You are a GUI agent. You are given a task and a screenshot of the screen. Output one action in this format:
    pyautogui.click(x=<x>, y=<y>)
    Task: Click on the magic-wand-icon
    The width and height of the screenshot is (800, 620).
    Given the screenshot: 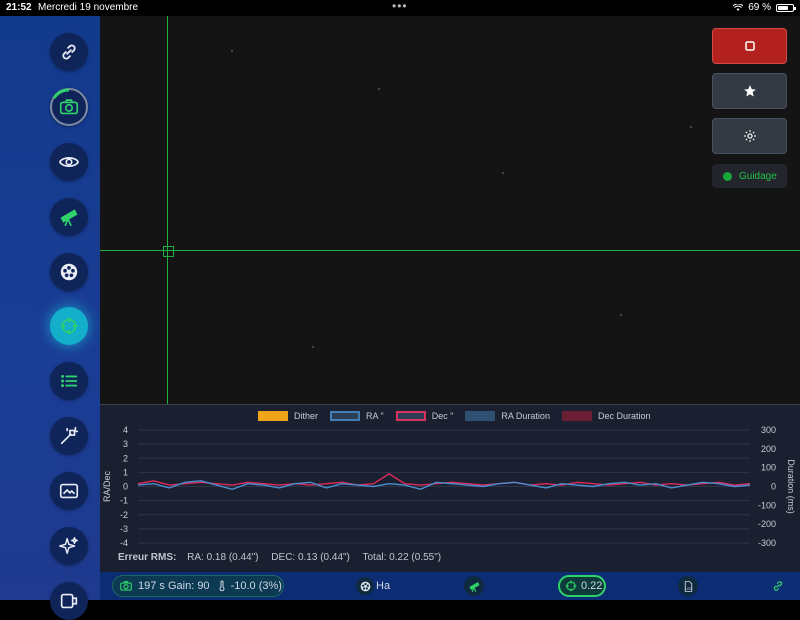 What is the action you would take?
    pyautogui.click(x=69, y=435)
    